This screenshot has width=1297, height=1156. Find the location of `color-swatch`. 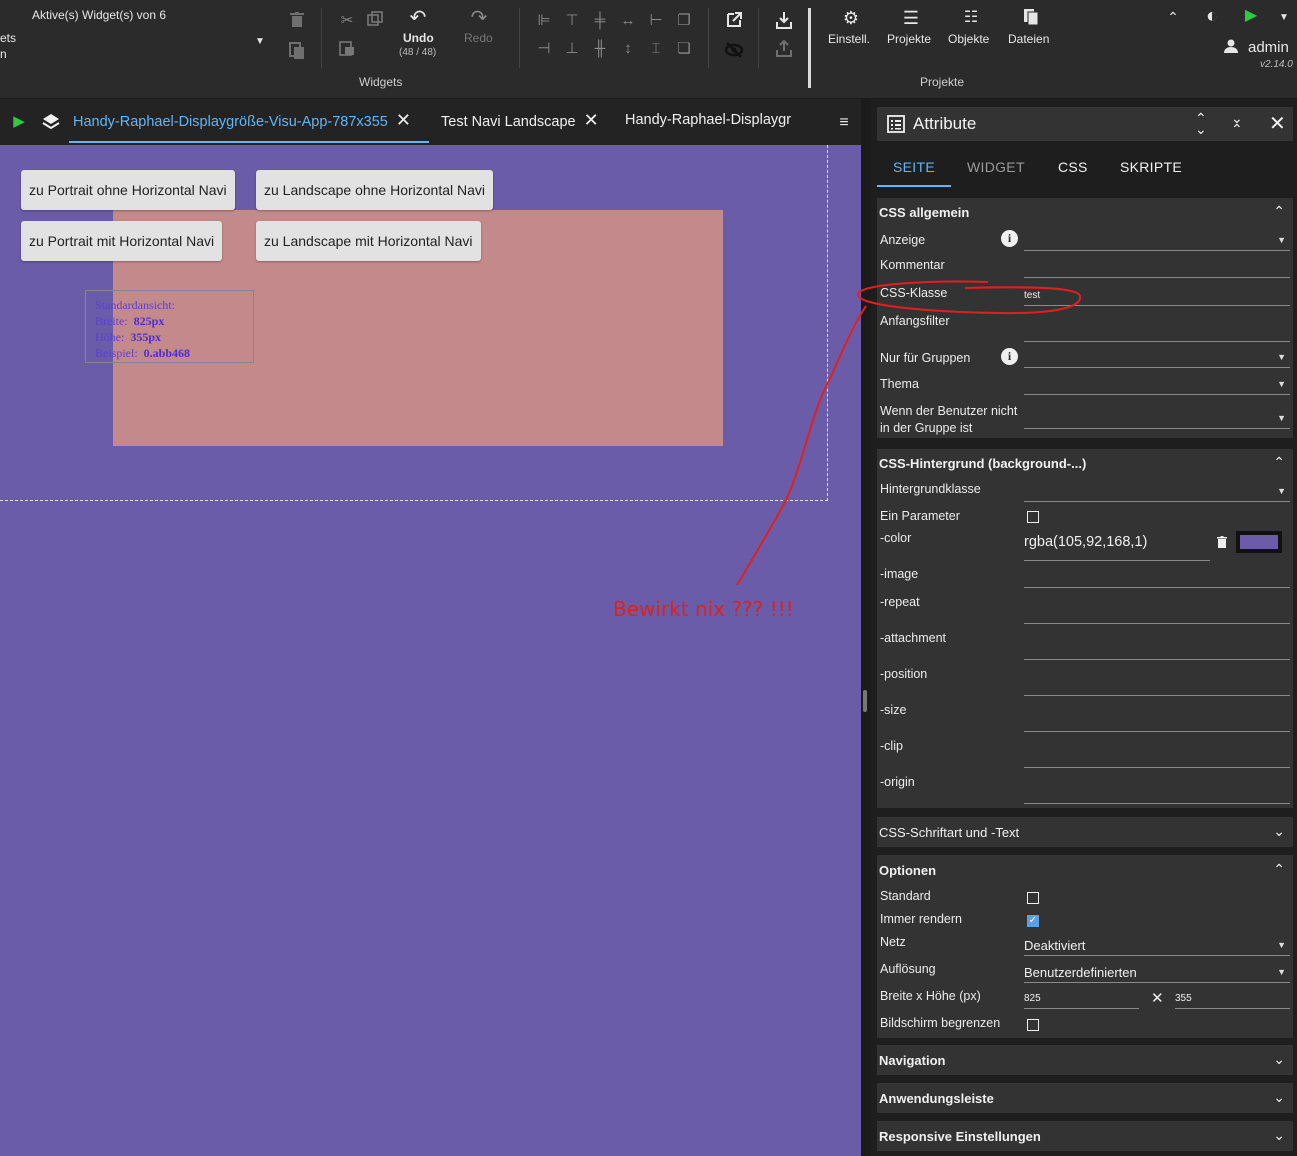

color-swatch is located at coordinates (1259, 542).